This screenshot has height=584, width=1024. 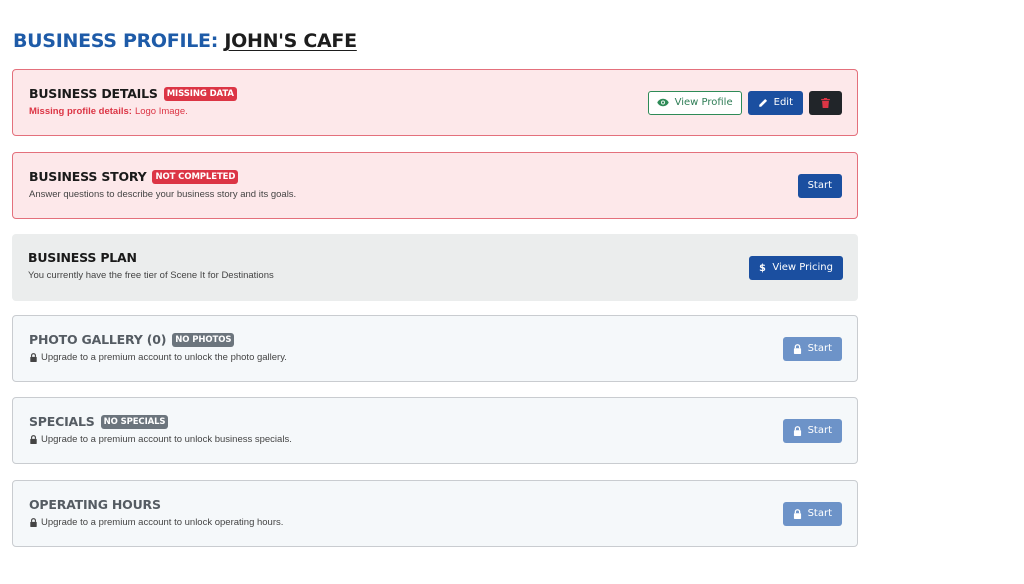 I want to click on business-plan-title: BUSINESS PLAN, so click(x=82, y=257).